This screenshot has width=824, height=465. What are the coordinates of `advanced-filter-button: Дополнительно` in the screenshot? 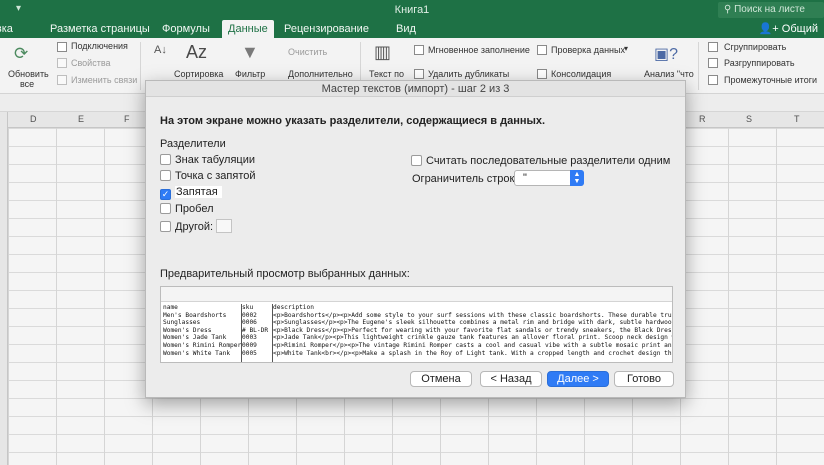 It's located at (320, 74).